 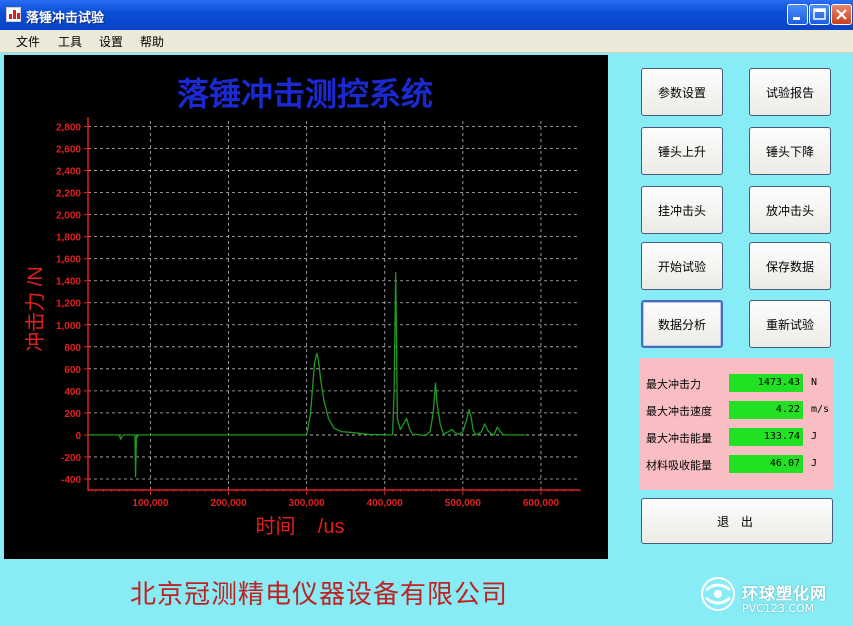 I want to click on window-title: 落锤冲击试验, so click(x=65, y=18).